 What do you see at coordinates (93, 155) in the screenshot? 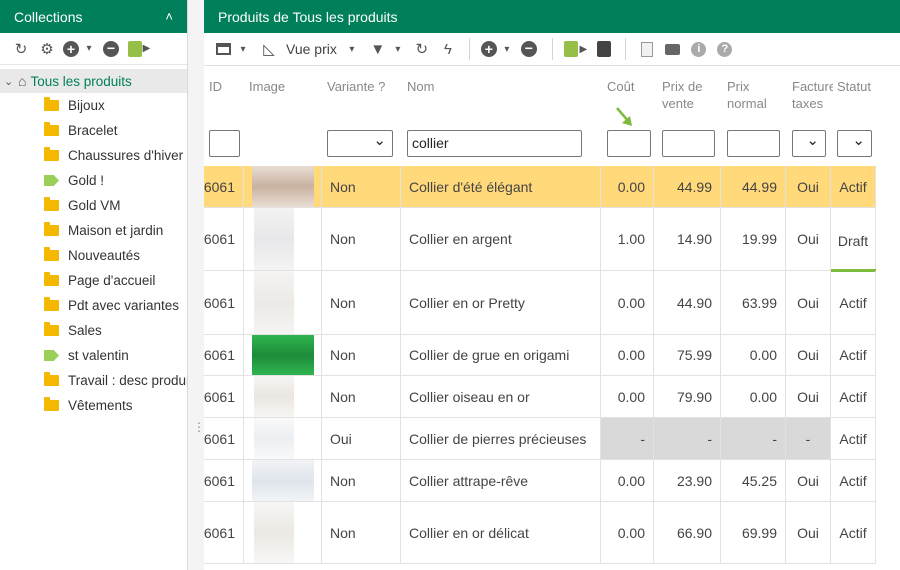
I see `tree-item-2: Chaussures d'hiver` at bounding box center [93, 155].